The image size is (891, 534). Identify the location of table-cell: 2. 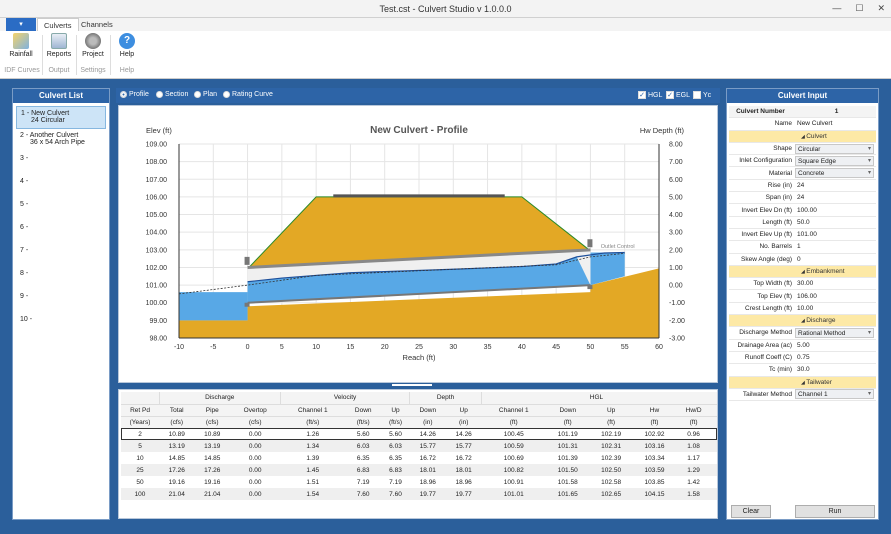
(140, 434).